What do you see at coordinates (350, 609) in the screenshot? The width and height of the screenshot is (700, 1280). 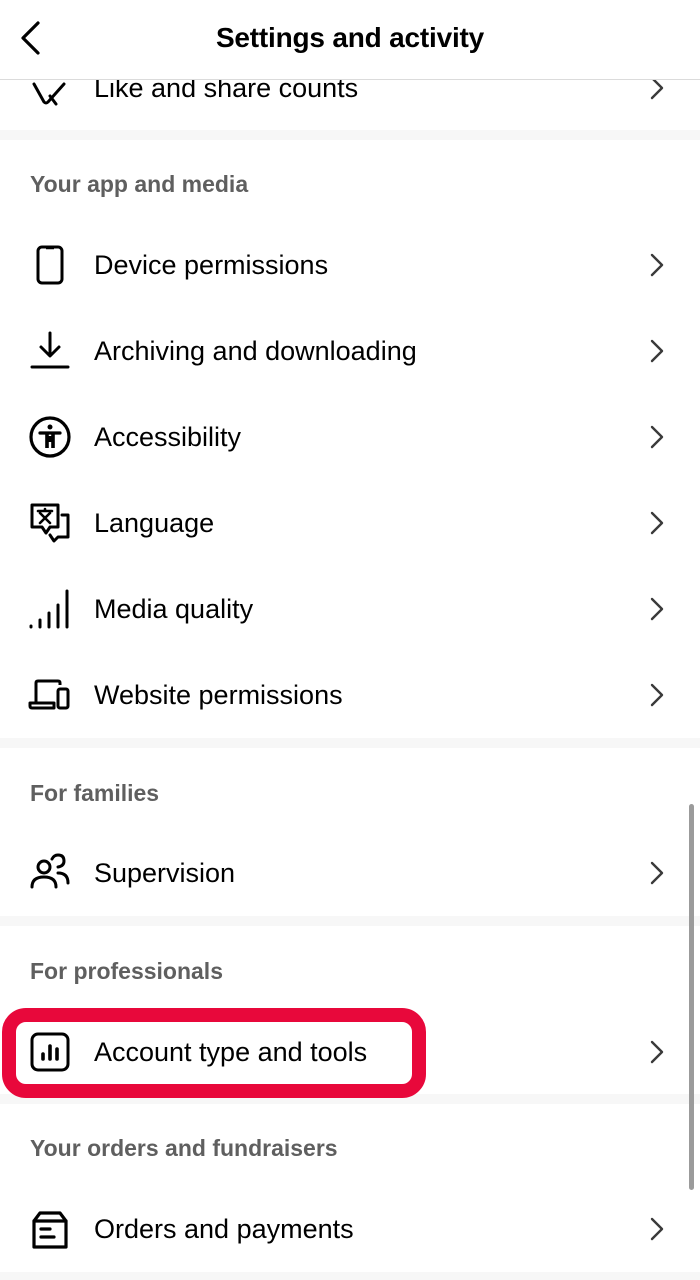 I see `row-media-quality: Media quality` at bounding box center [350, 609].